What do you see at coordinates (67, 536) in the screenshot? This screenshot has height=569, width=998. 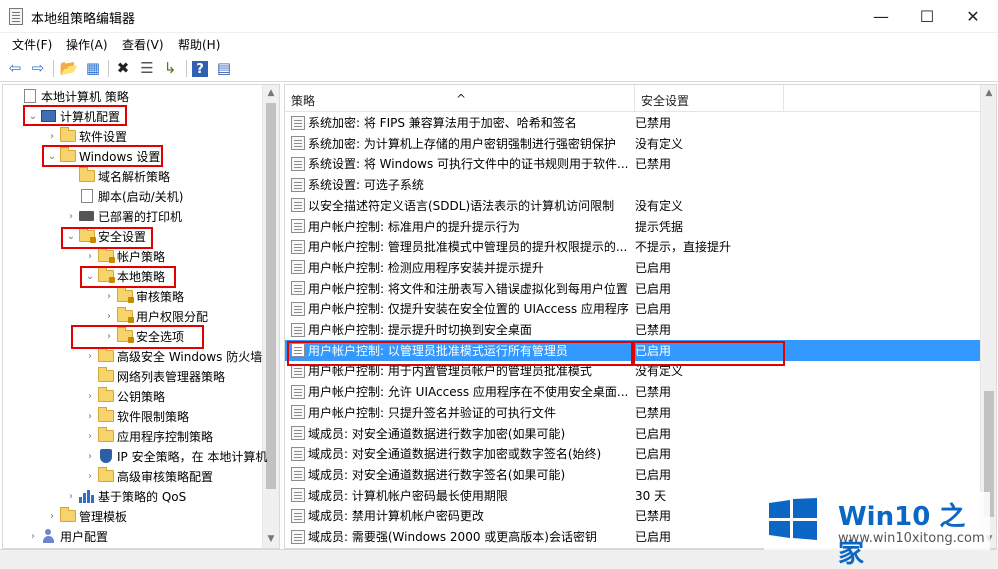 I see `tree-item: › 用户配置` at bounding box center [67, 536].